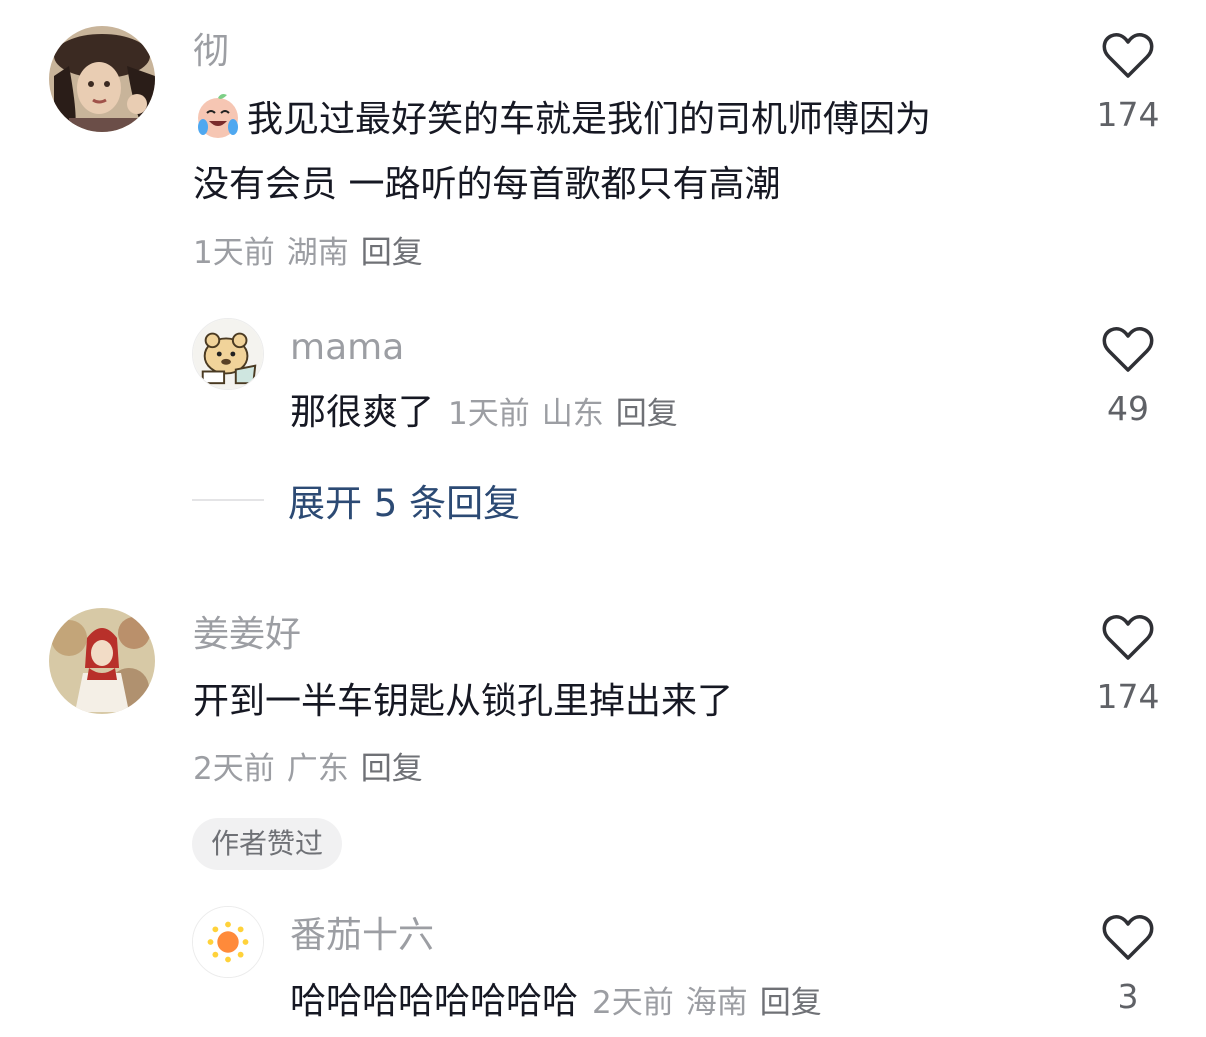 This screenshot has height=1037, width=1206. What do you see at coordinates (1128, 963) in the screenshot?
I see `like-button: 3` at bounding box center [1128, 963].